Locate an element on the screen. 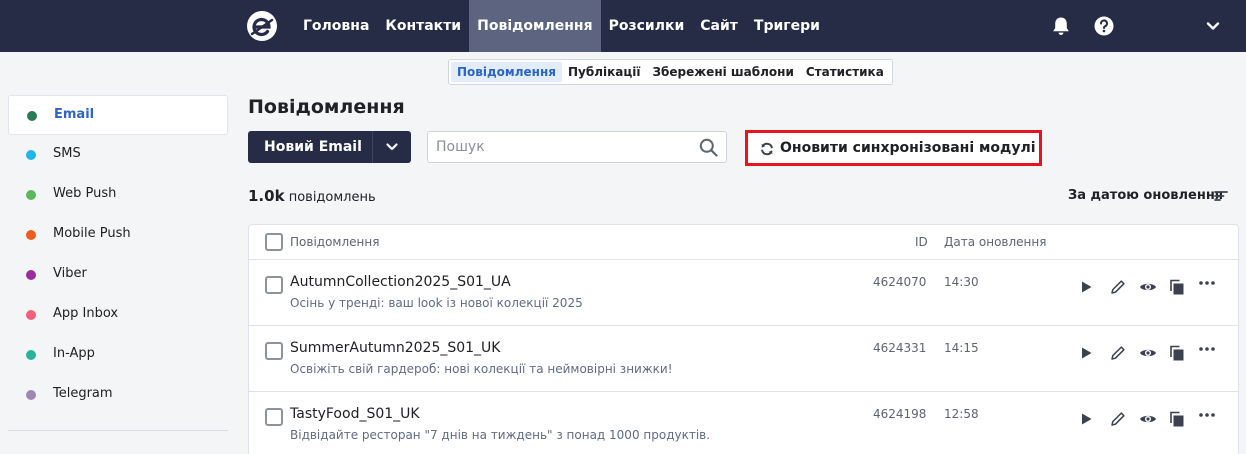  button-divider is located at coordinates (372, 147).